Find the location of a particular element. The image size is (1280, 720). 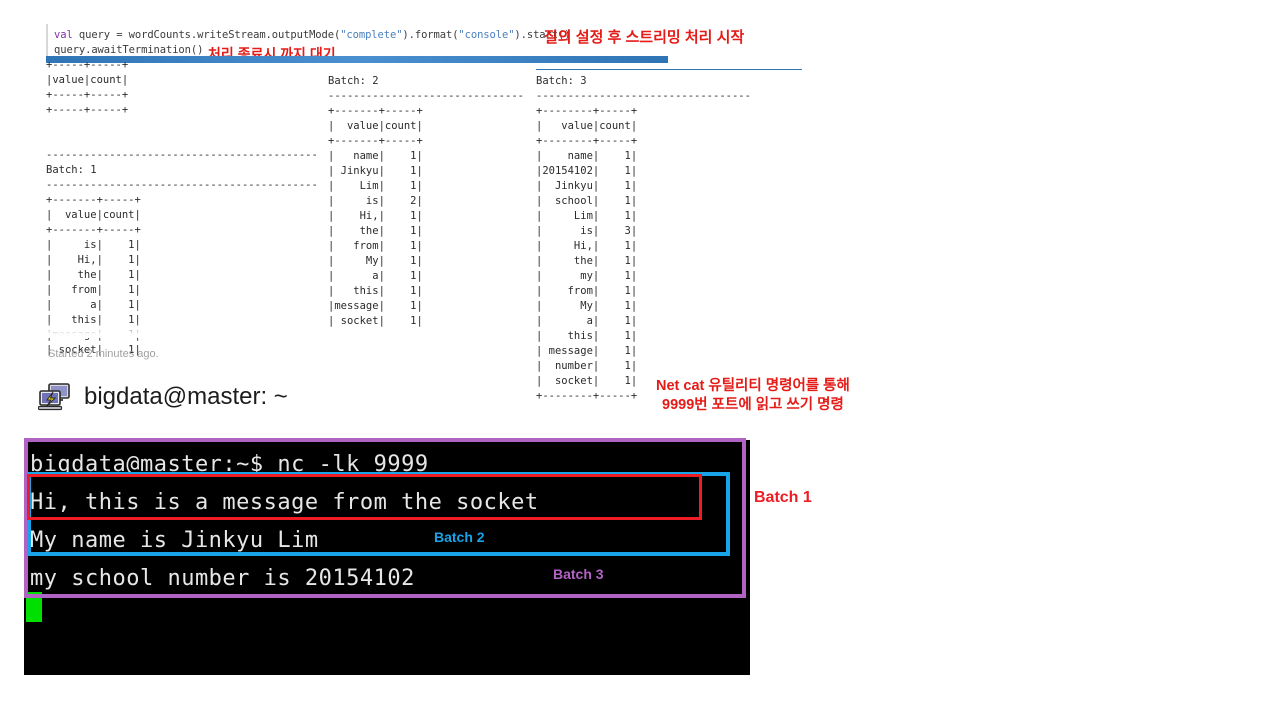

code-keyword-val: val is located at coordinates (63, 35).